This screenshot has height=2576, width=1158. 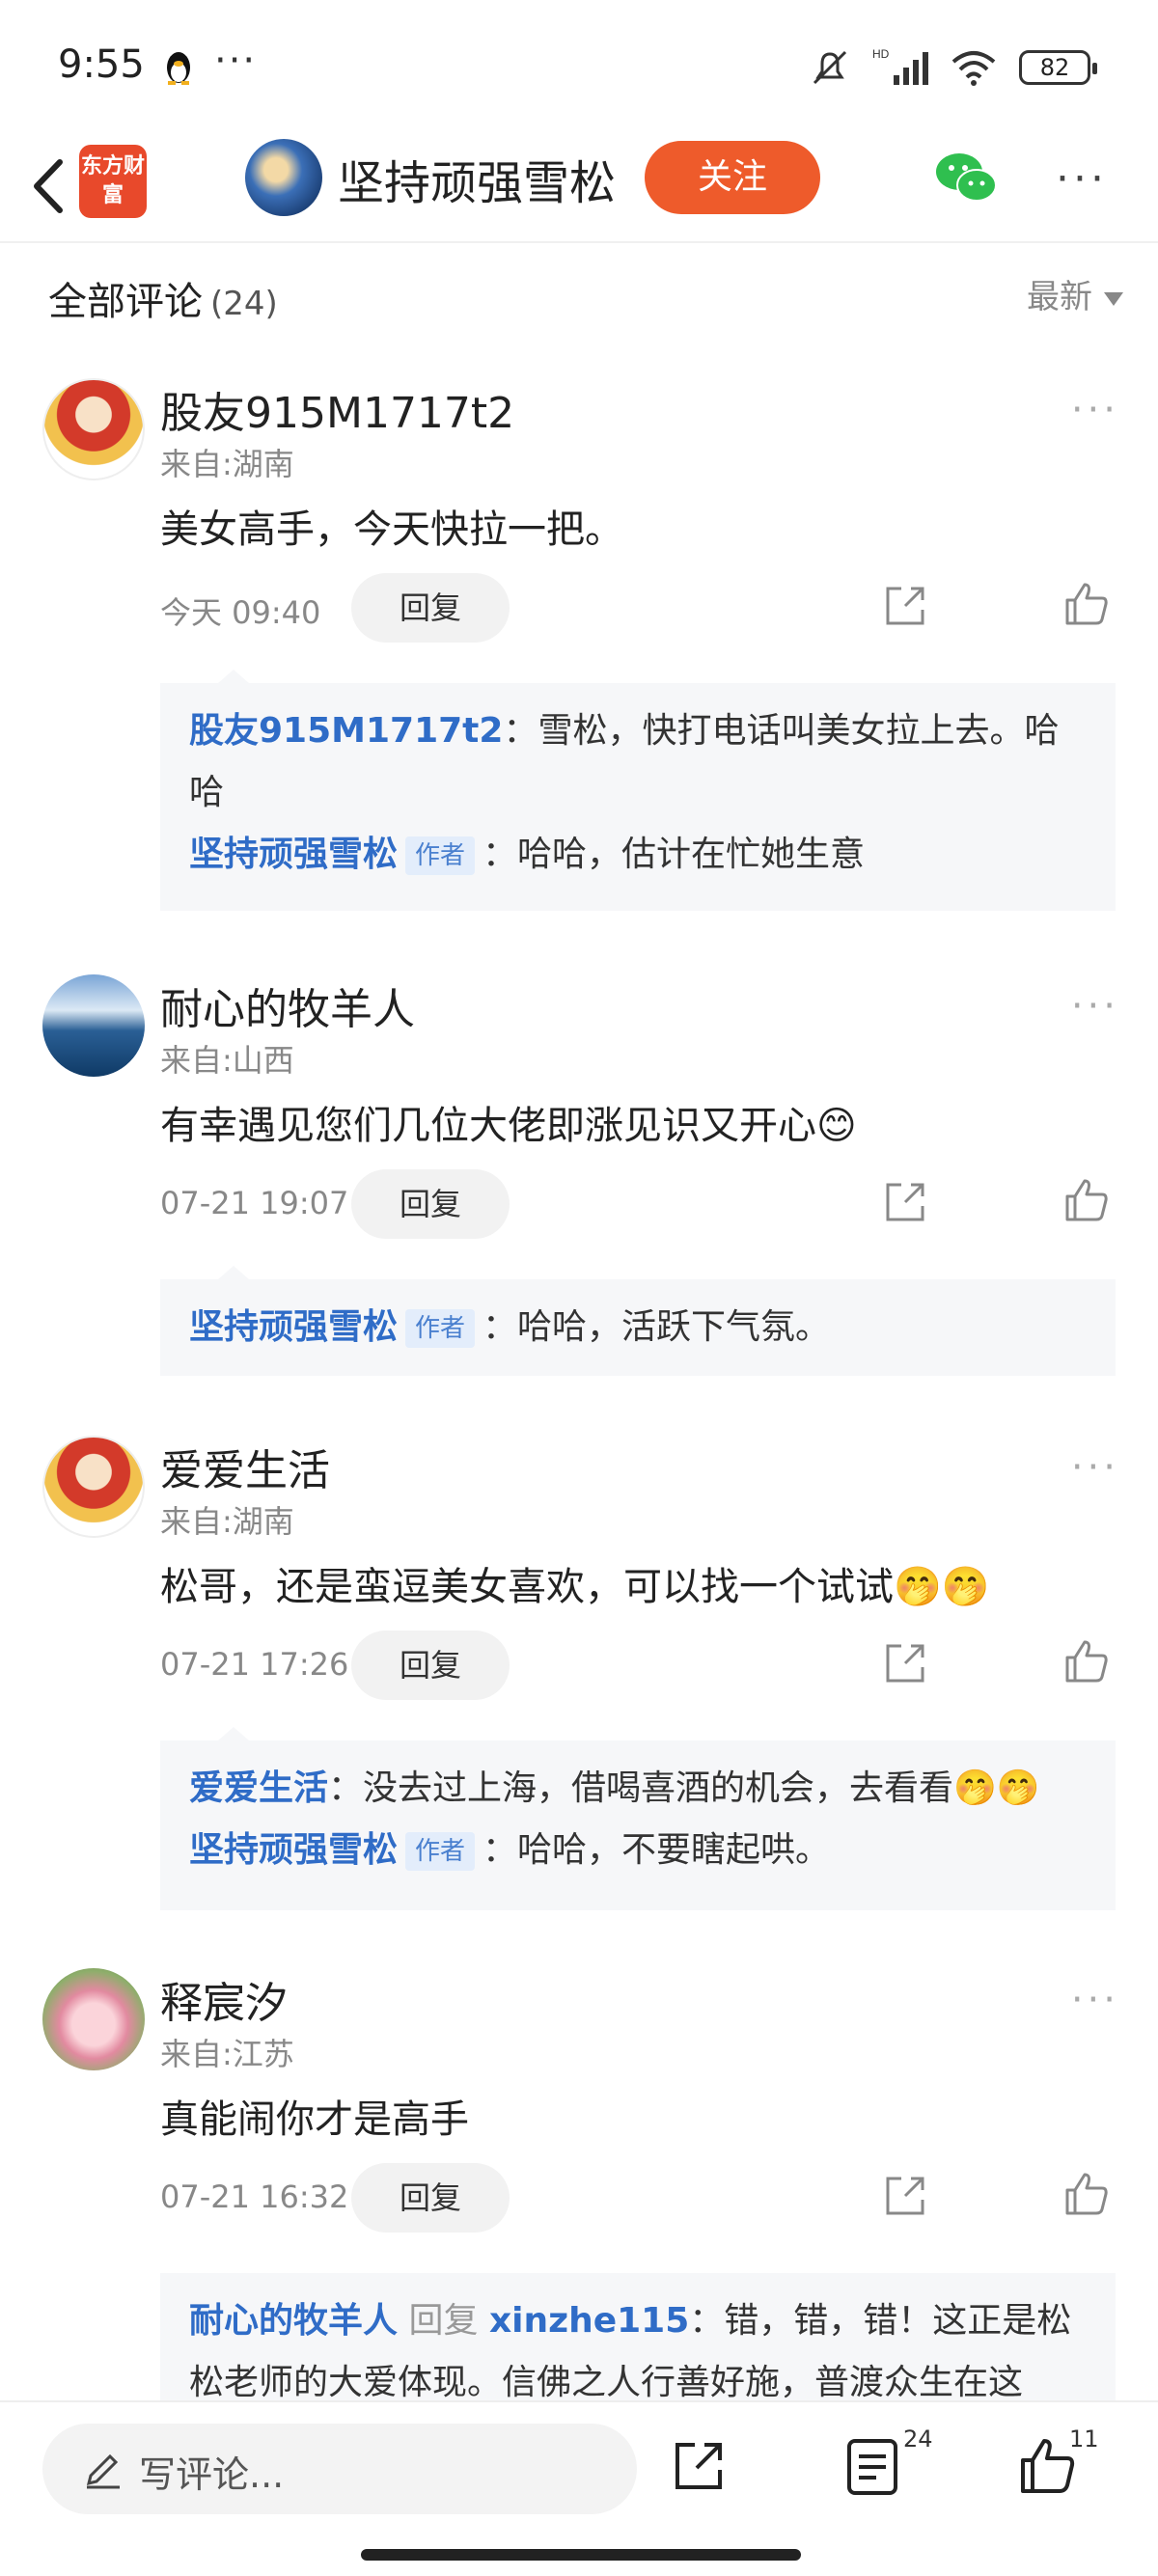 I want to click on comment-text: 真能闹你才是高手, so click(x=314, y=2119).